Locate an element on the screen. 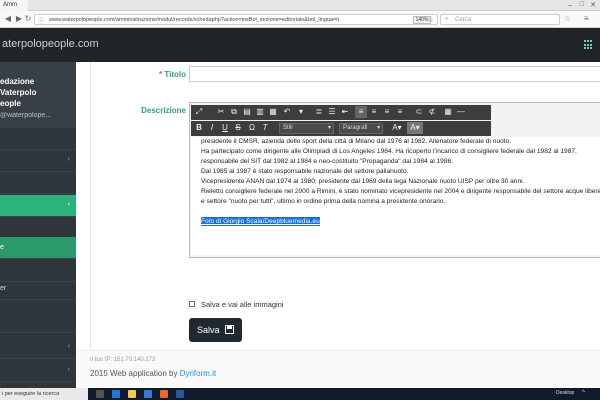  paste-word-icon: ▦ is located at coordinates (273, 112).